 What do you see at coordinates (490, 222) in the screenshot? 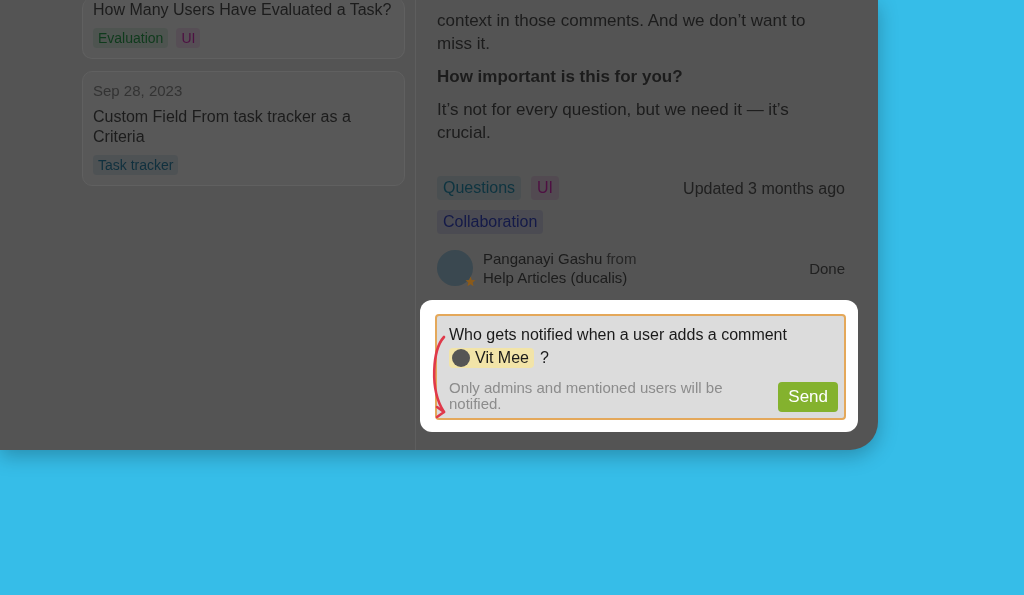
I see `tag: Collaboration` at bounding box center [490, 222].